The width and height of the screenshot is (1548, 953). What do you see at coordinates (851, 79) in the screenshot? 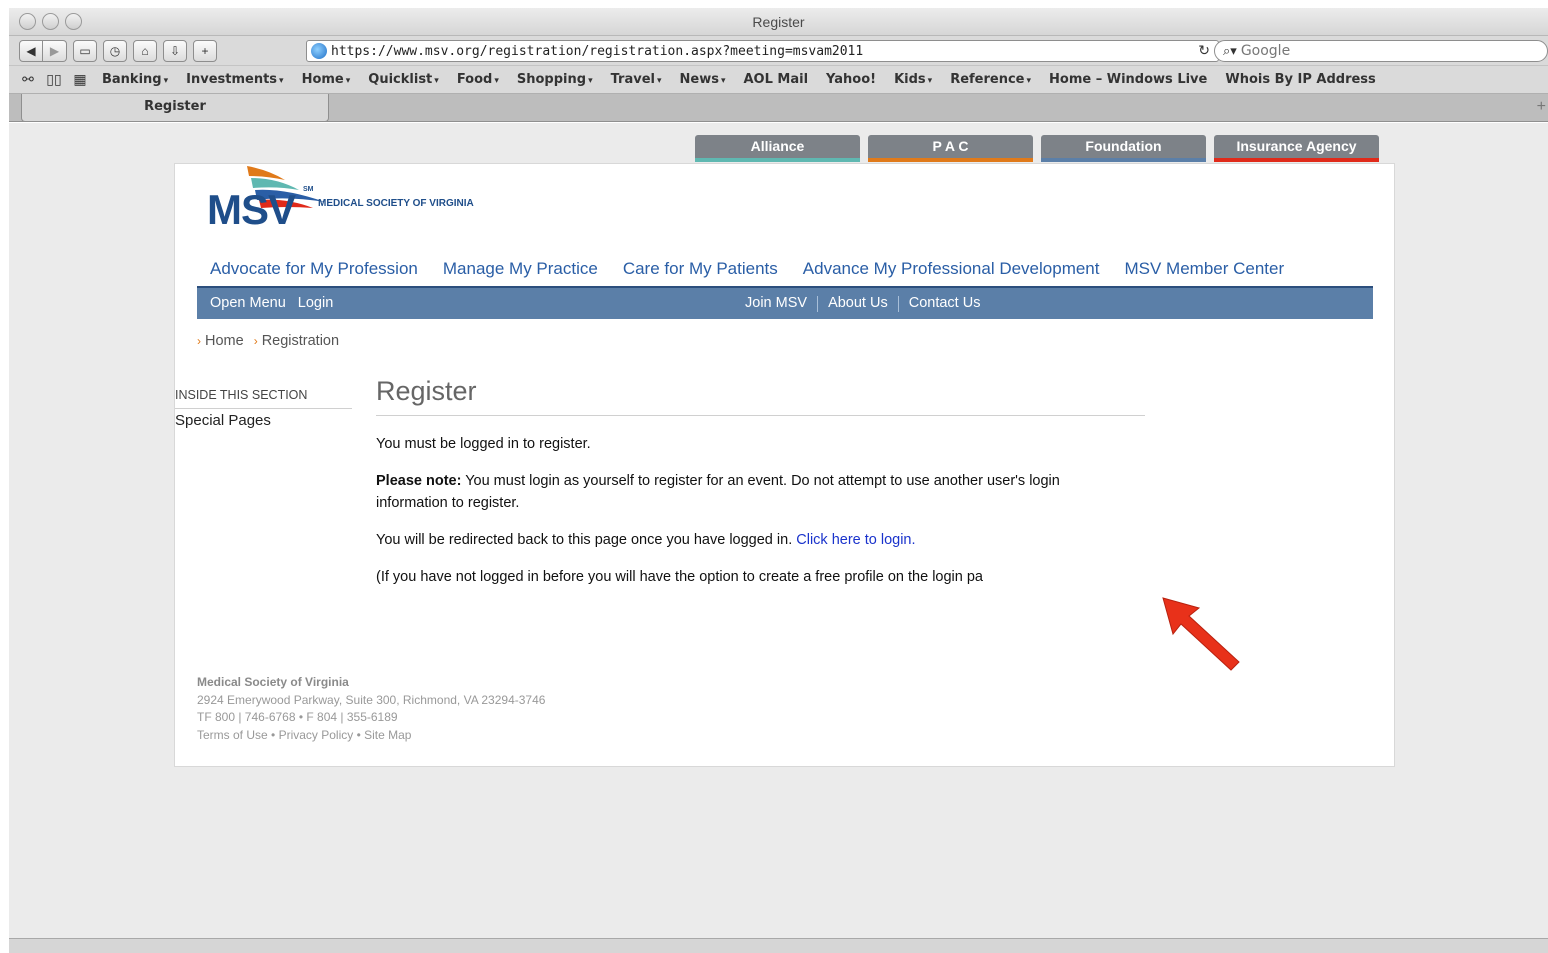
I see `bookmark-item: Yahoo!` at bounding box center [851, 79].